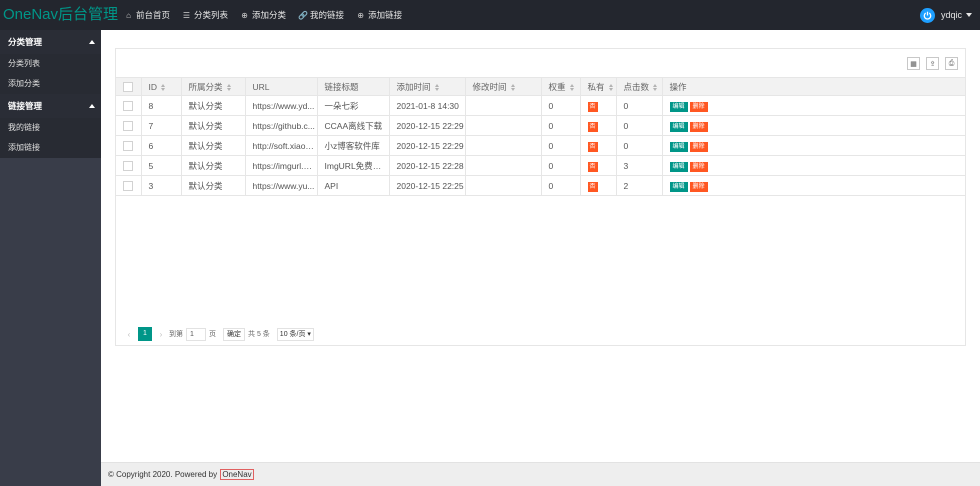 Image resolution: width=980 pixels, height=486 pixels. I want to click on cell-title: 小z博客软件库, so click(353, 145).